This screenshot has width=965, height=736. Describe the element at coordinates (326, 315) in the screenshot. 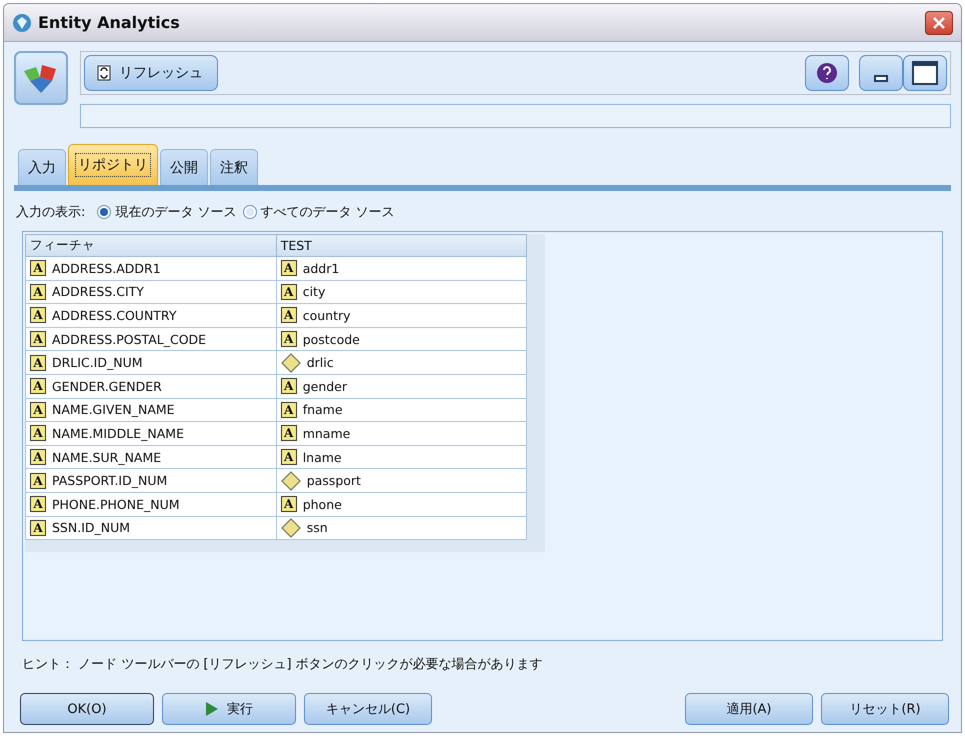

I see `field-name: country` at that location.